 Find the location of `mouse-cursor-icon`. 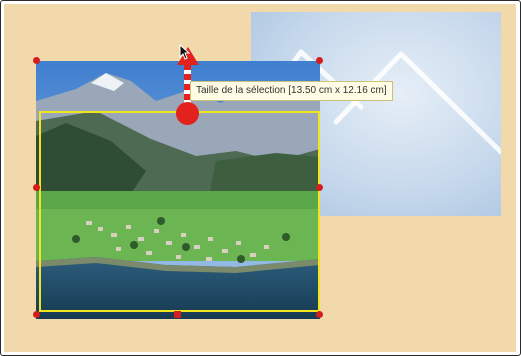

mouse-cursor-icon is located at coordinates (185, 52).